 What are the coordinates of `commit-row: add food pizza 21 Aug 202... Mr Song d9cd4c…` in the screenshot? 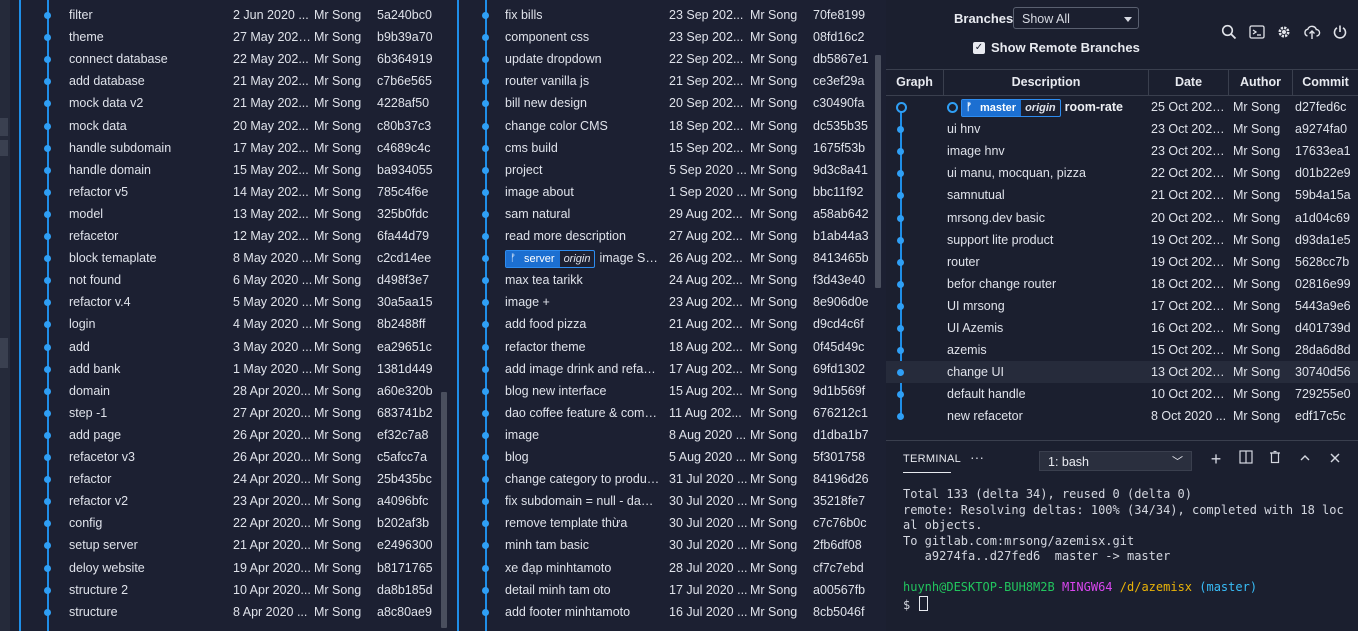 It's located at (661, 324).